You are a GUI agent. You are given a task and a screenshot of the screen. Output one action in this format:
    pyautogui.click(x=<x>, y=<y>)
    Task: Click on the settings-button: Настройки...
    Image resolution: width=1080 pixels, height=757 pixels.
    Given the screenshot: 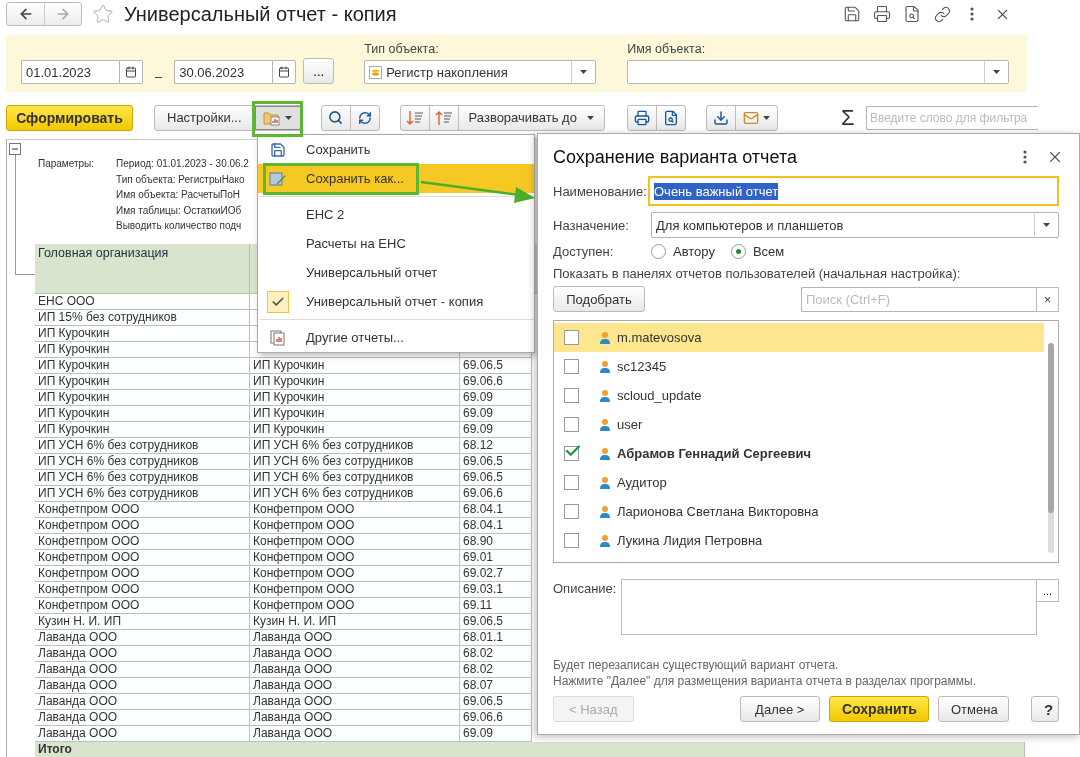 What is the action you would take?
    pyautogui.click(x=204, y=117)
    